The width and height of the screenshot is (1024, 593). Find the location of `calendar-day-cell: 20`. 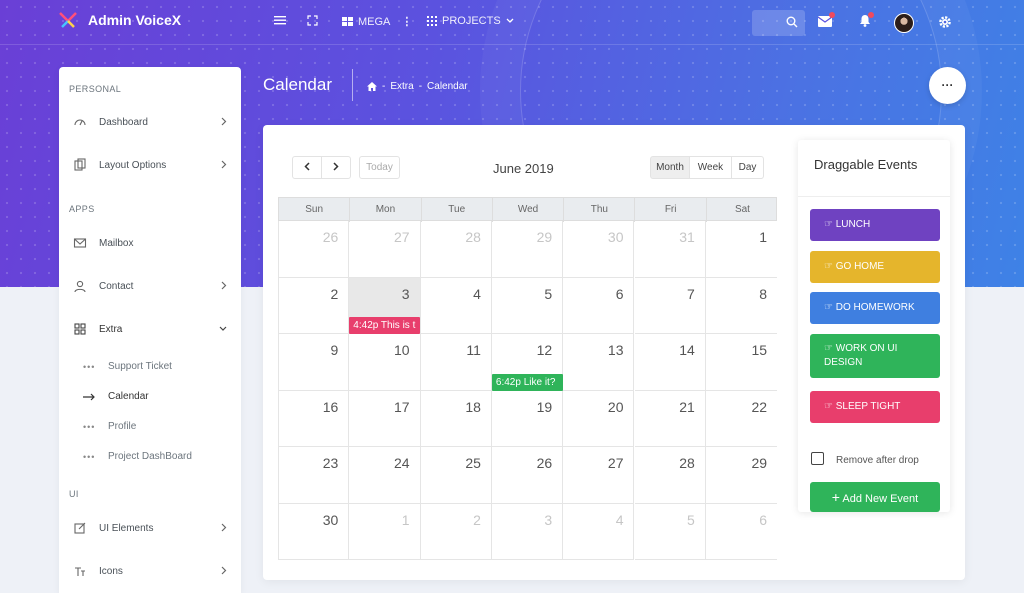

calendar-day-cell: 20 is located at coordinates (599, 418).